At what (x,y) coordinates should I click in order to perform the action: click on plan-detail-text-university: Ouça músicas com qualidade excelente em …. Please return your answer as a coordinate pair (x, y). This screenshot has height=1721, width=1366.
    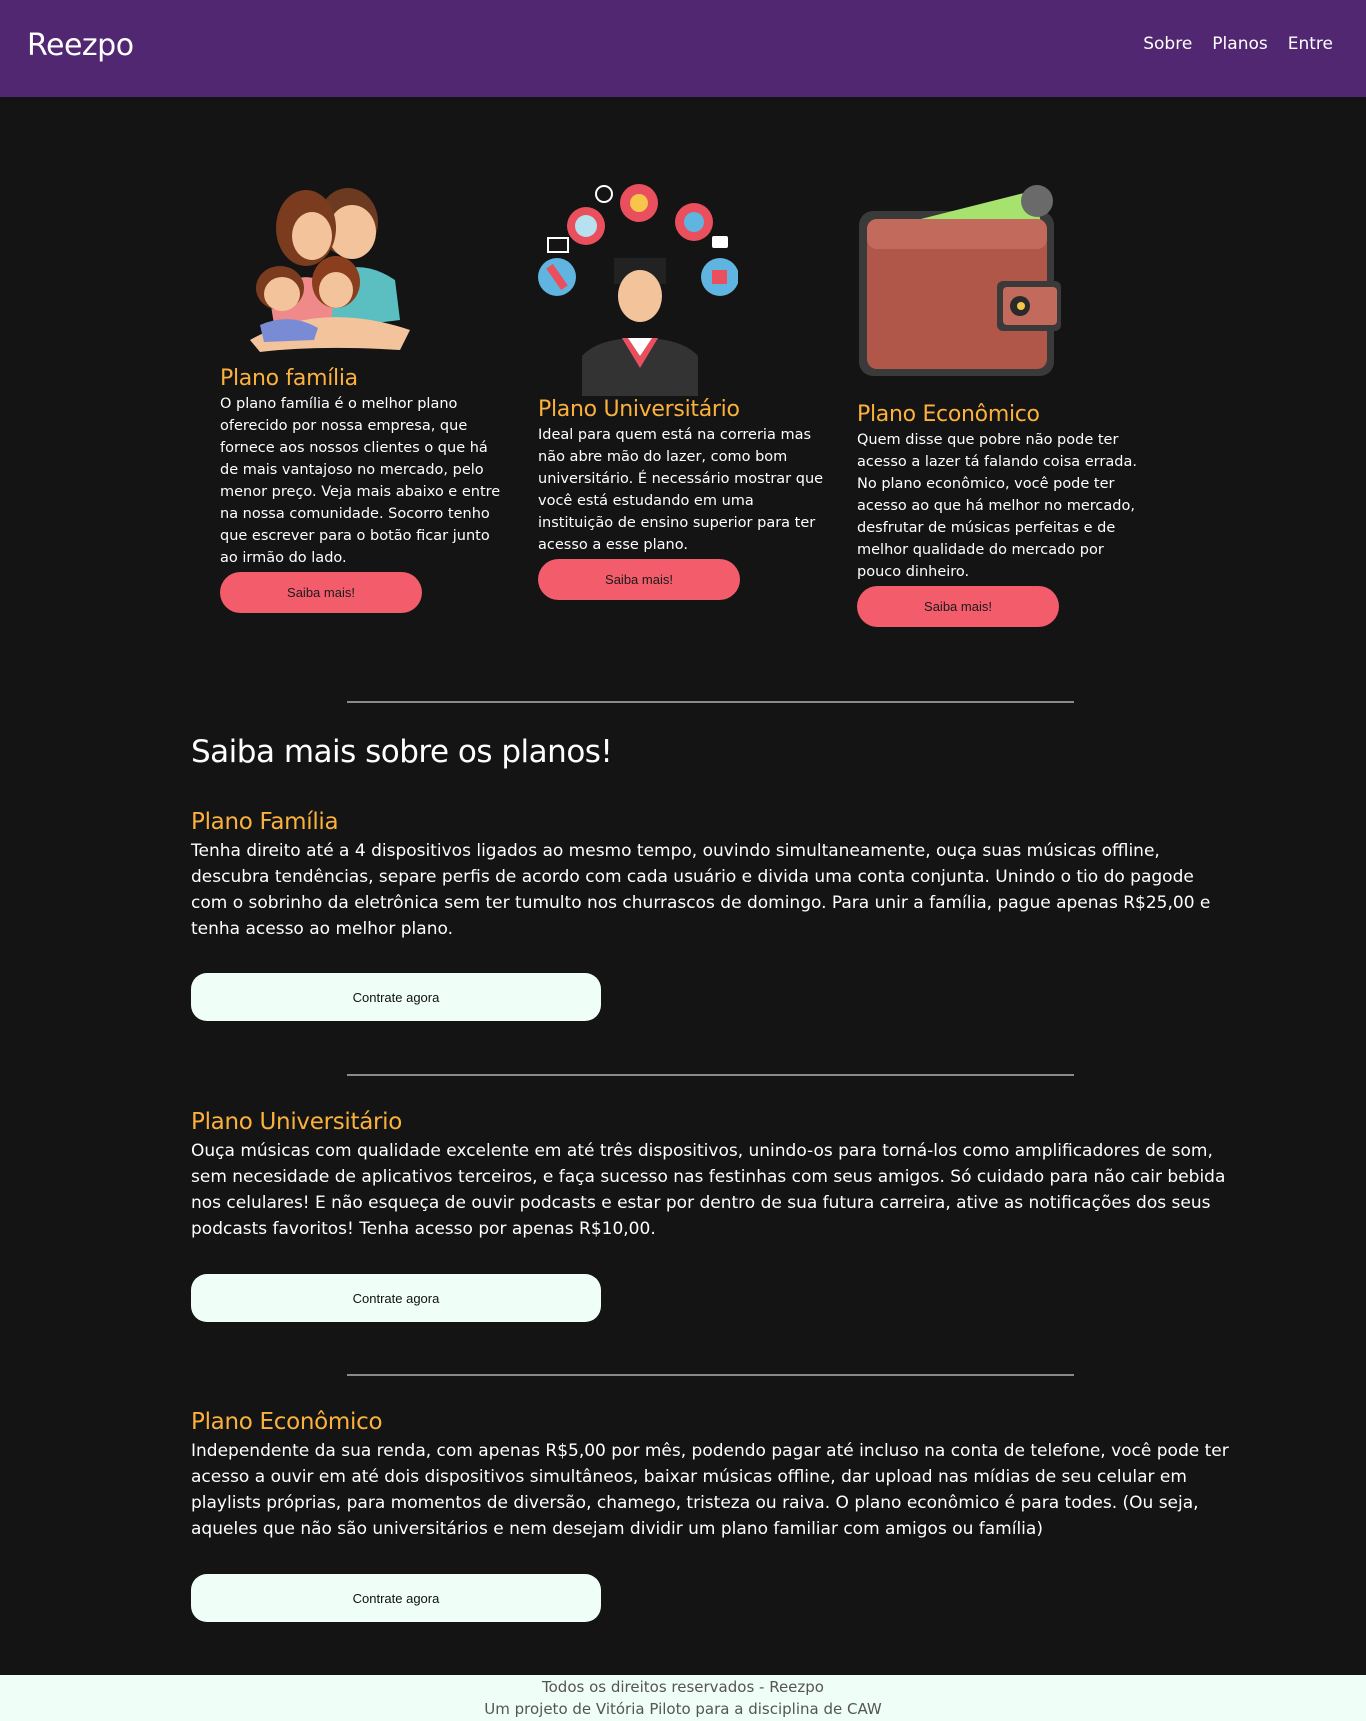
    Looking at the image, I should click on (708, 1190).